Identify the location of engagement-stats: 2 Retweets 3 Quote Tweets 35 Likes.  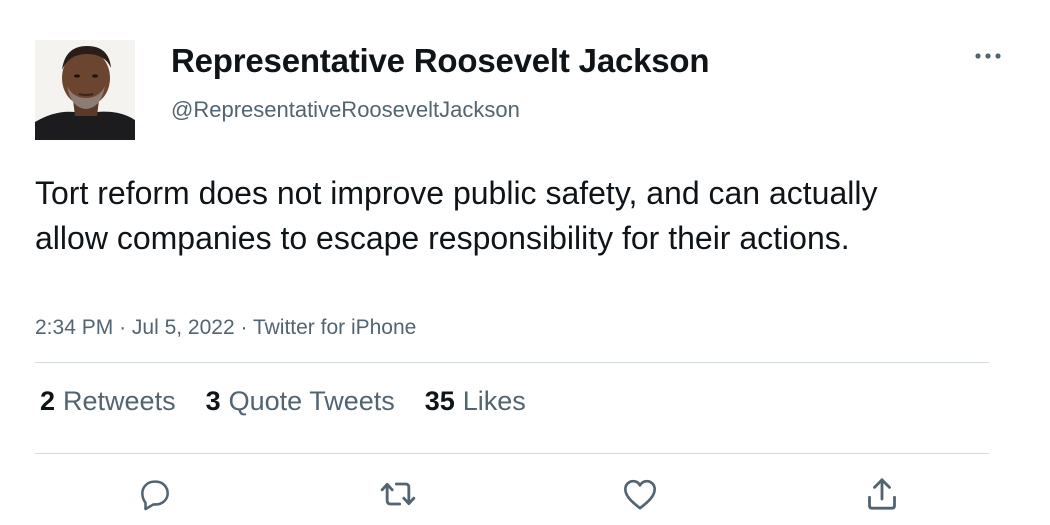
(283, 401).